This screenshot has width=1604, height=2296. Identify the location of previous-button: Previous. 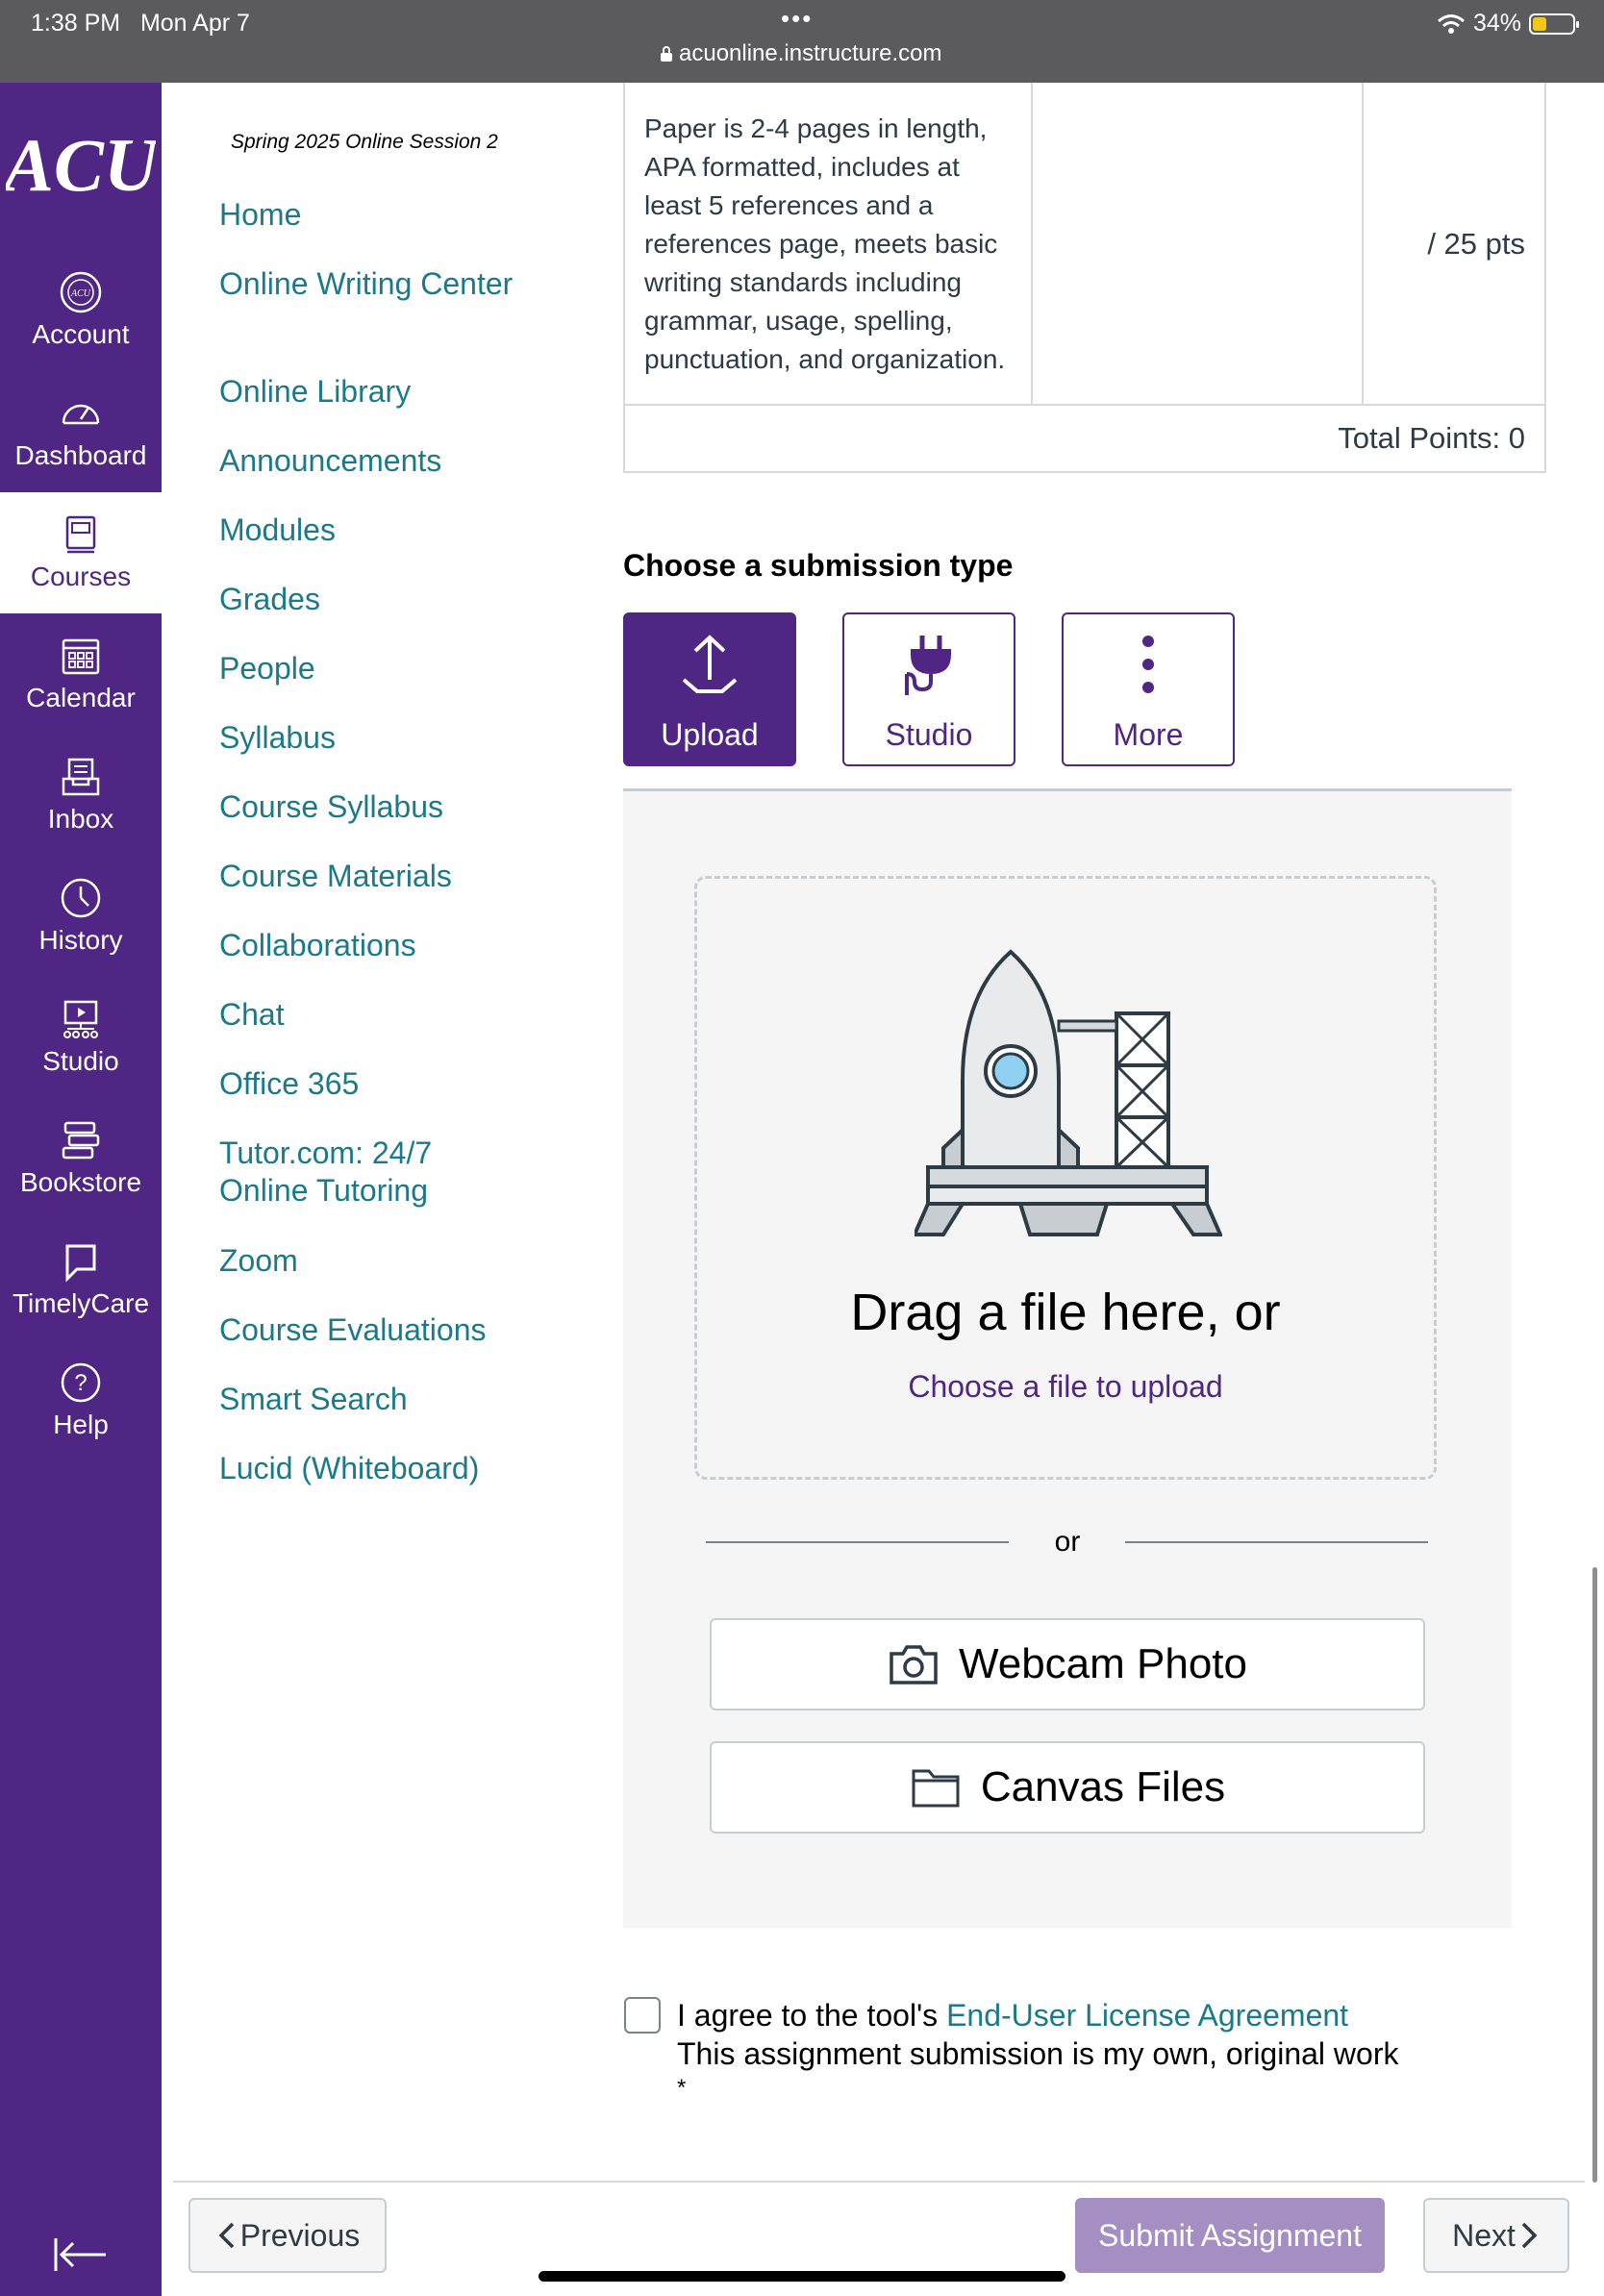
(287, 2235).